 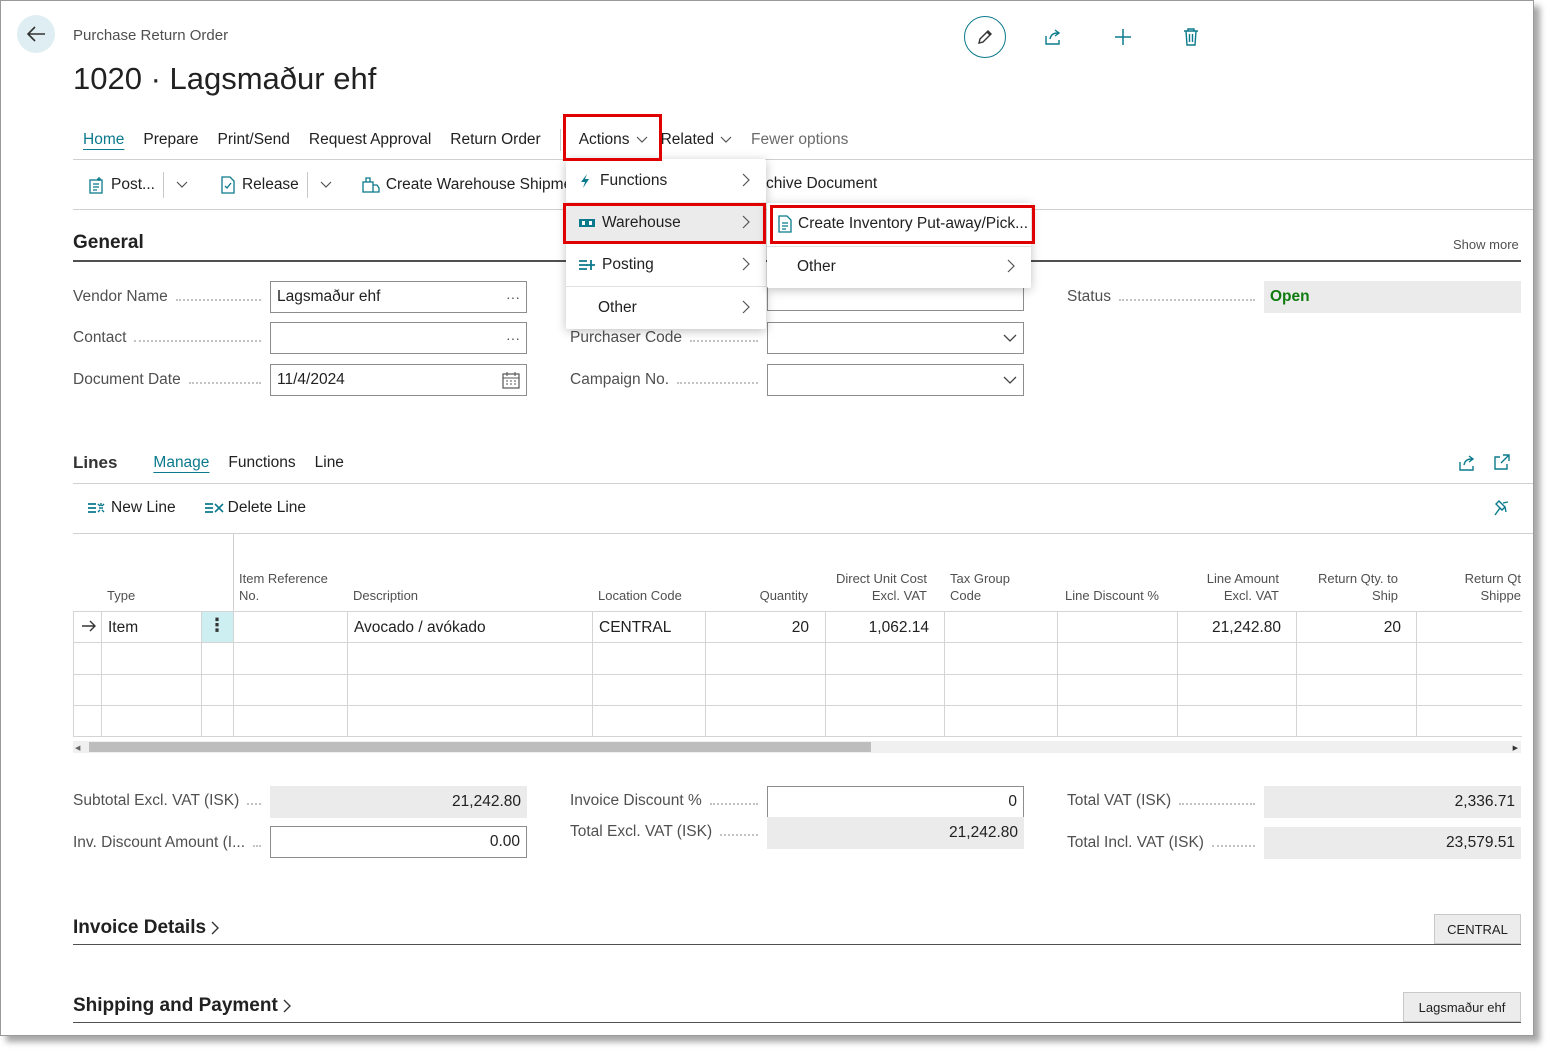 I want to click on col-header-tax-group: Tax Group Code, so click(x=980, y=587).